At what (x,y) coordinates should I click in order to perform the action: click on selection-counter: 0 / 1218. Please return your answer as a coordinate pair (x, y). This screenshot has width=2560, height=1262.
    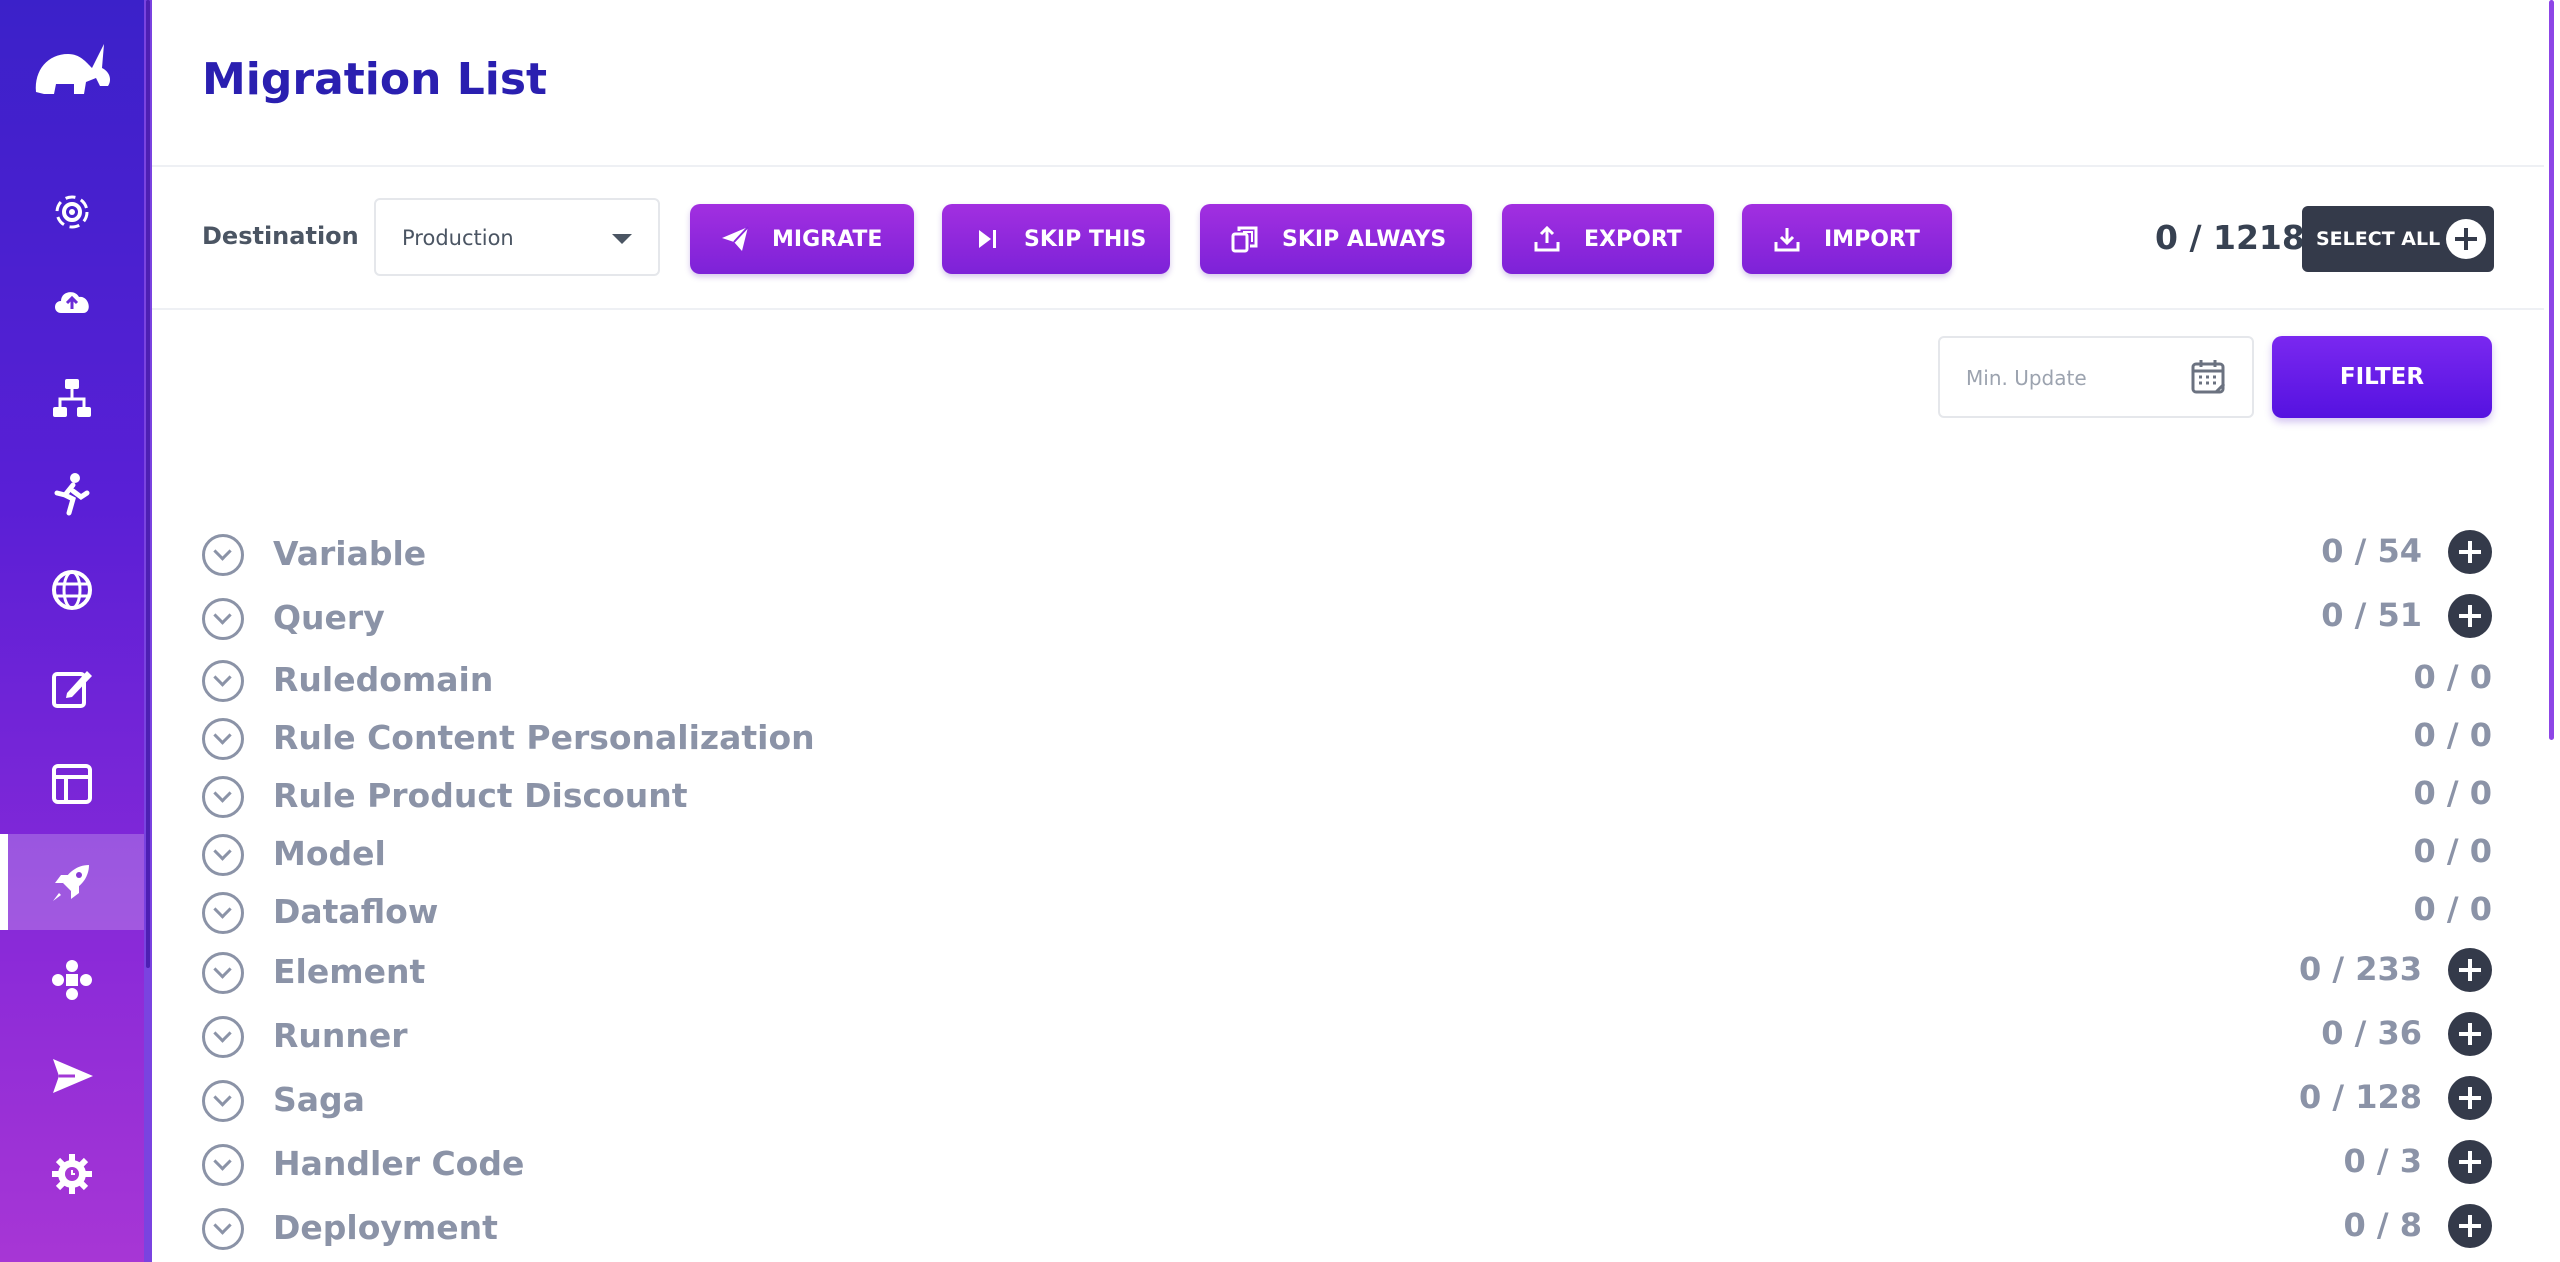
    Looking at the image, I should click on (2230, 237).